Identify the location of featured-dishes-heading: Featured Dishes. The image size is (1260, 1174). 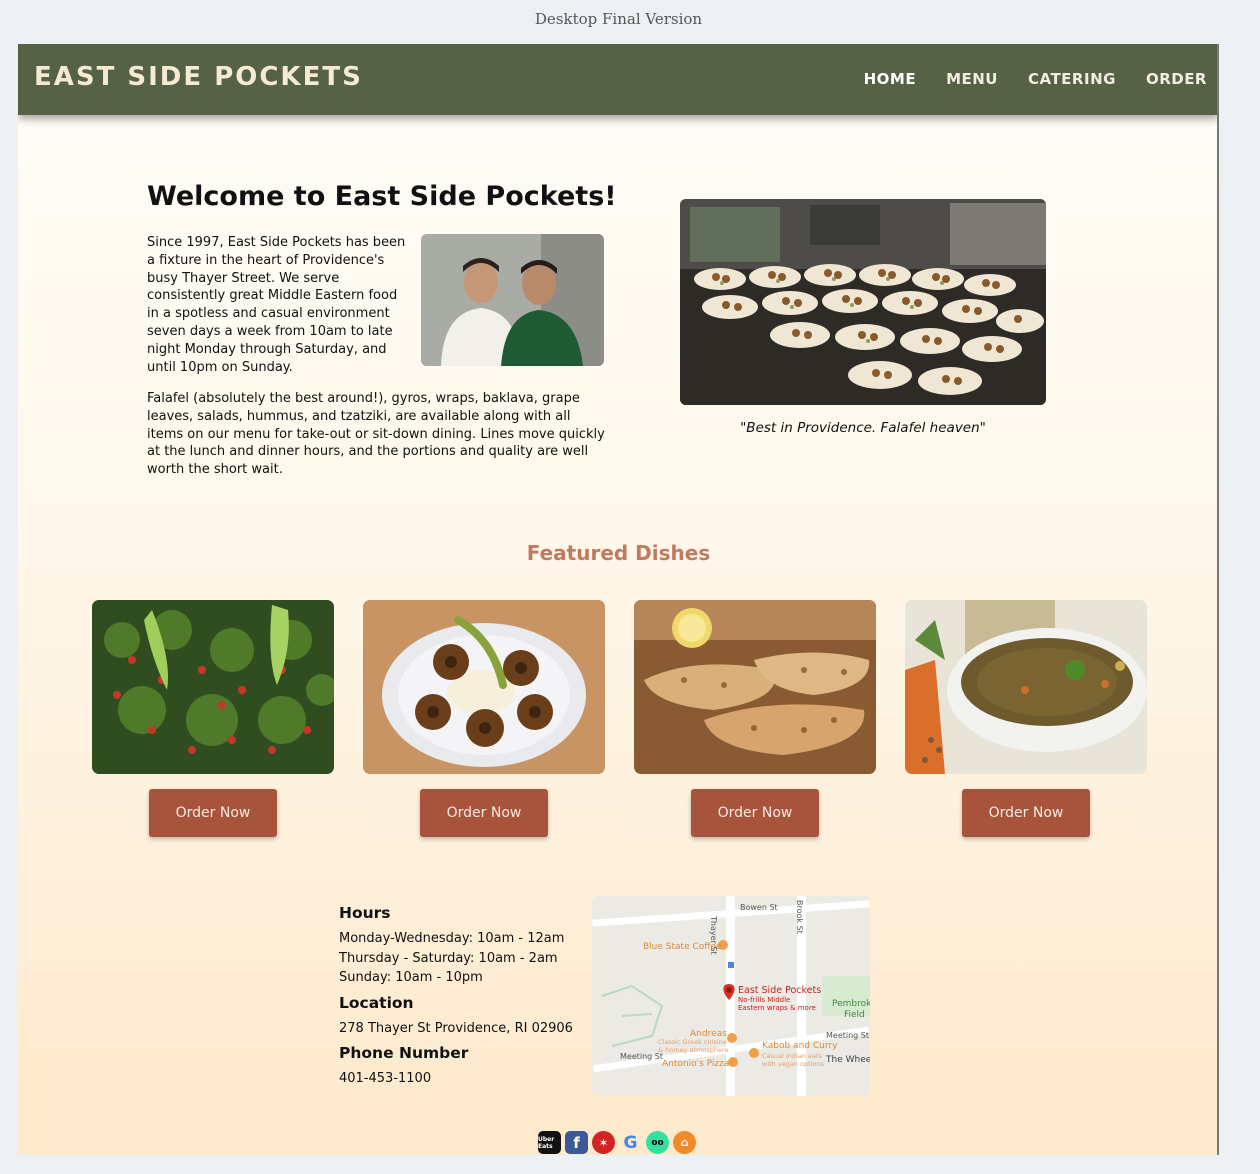
(618, 553).